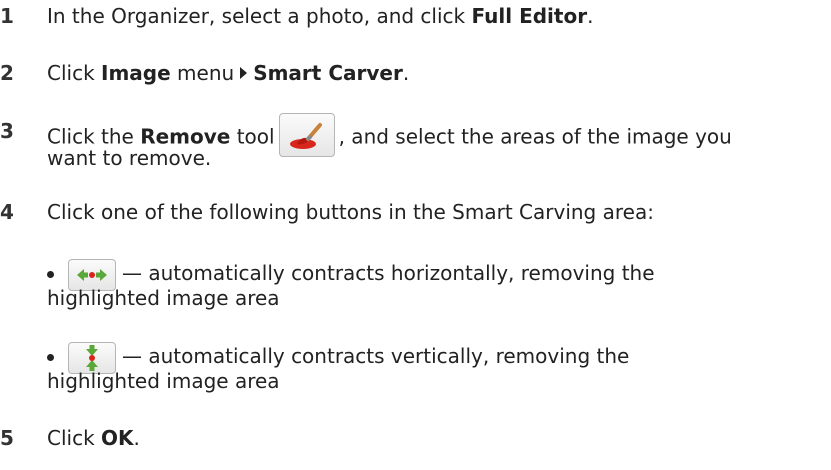 The height and width of the screenshot is (470, 831). What do you see at coordinates (529, 16) in the screenshot?
I see `step-bold: Full Editor` at bounding box center [529, 16].